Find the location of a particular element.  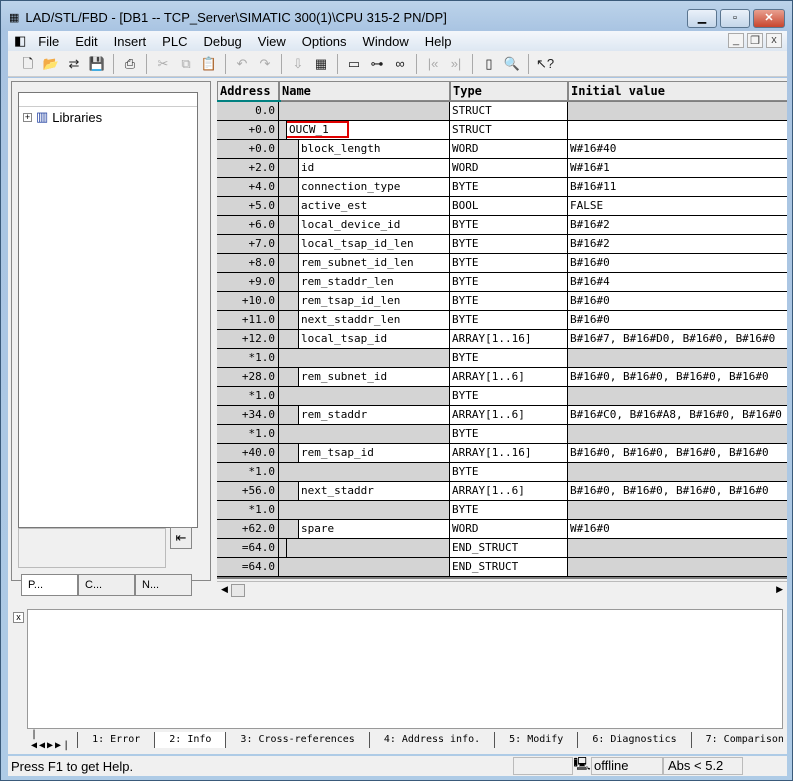

maximize-button: ▫ is located at coordinates (735, 18).